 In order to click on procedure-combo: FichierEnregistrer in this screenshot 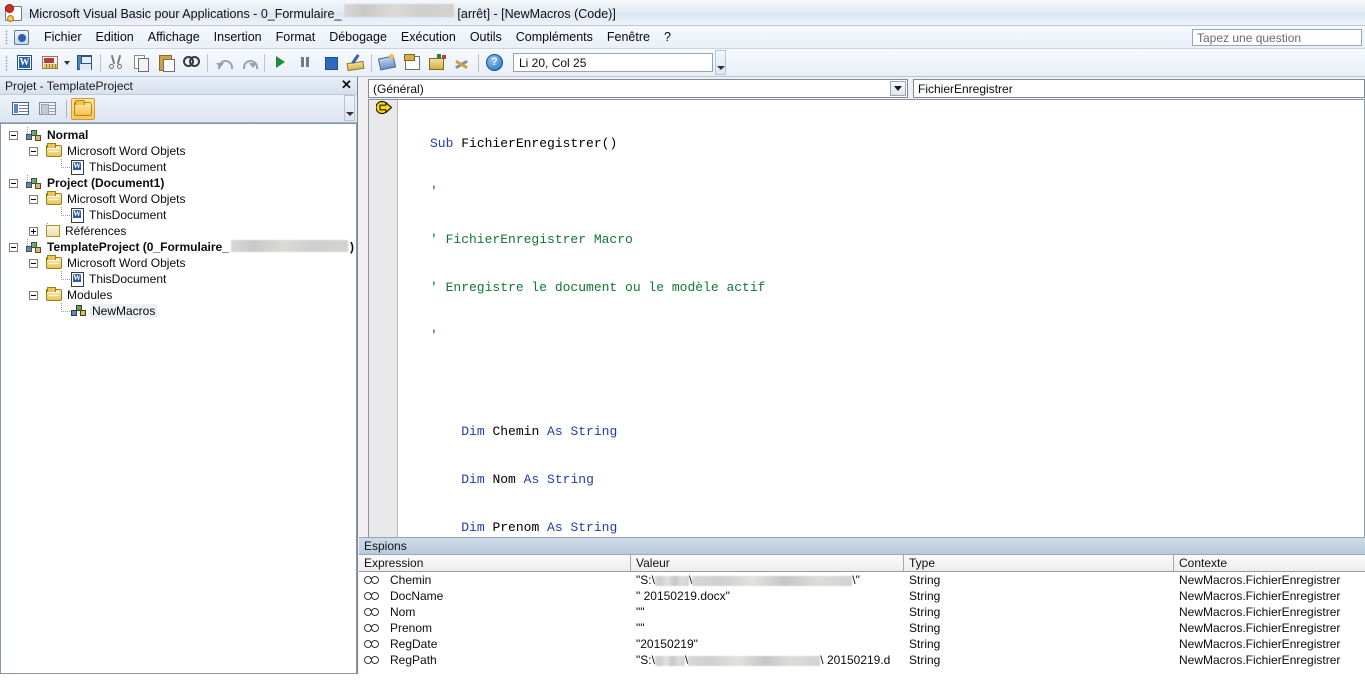, I will do `click(1139, 88)`.